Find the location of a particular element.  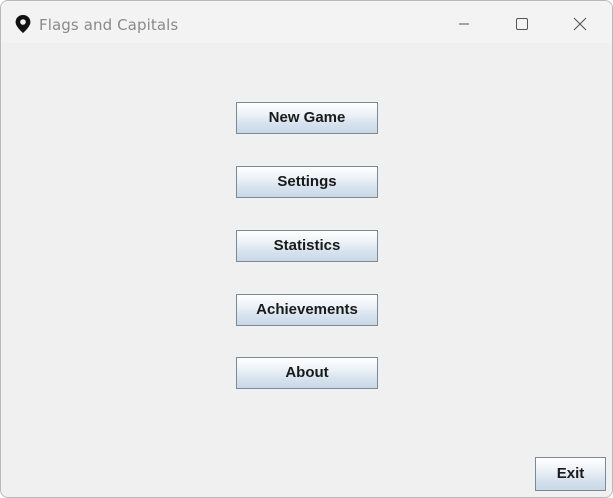

about-button: About is located at coordinates (307, 373).